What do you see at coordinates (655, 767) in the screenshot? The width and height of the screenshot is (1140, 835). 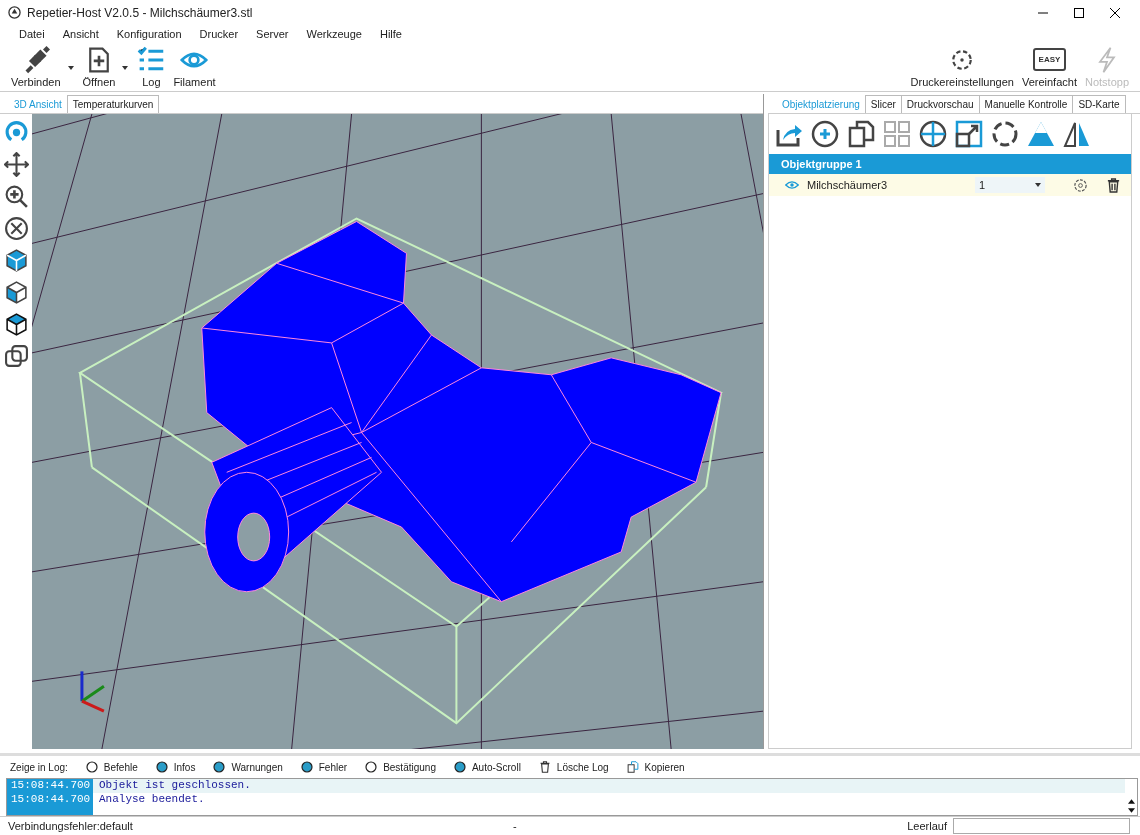 I see `log-action-button: Kopieren` at bounding box center [655, 767].